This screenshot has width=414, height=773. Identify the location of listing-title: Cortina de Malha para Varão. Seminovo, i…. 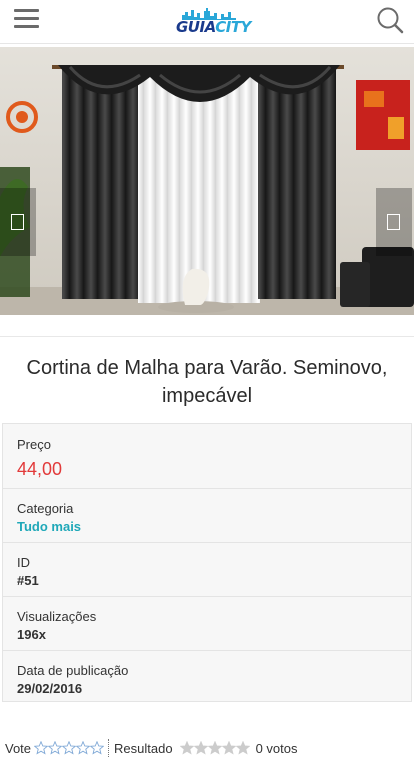
(207, 382).